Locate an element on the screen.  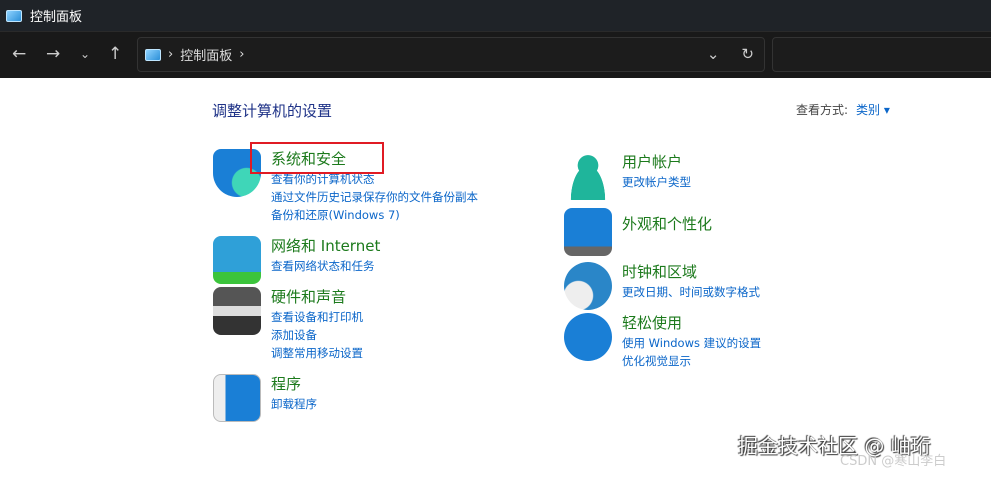
printer-icon is located at coordinates (237, 311).